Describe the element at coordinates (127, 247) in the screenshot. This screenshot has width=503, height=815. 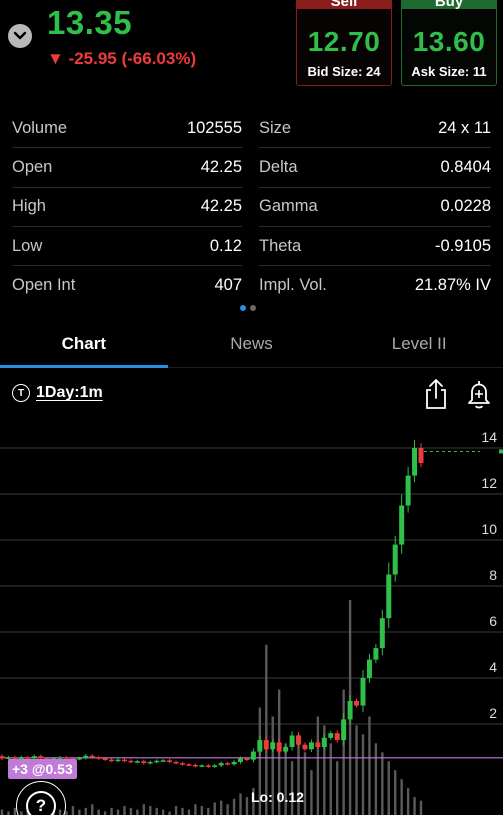
I see `stat-row-low: Low 0.12` at that location.